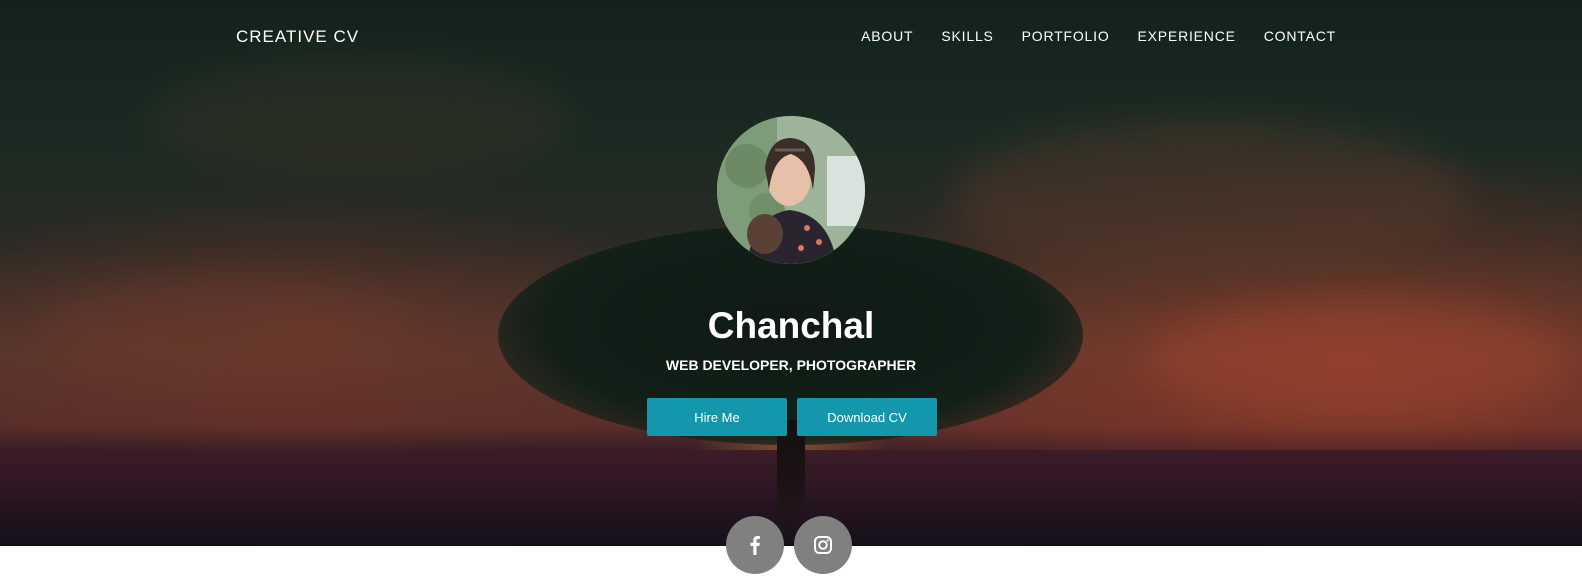  I want to click on nav-link-contact: CONTACT, so click(1300, 36).